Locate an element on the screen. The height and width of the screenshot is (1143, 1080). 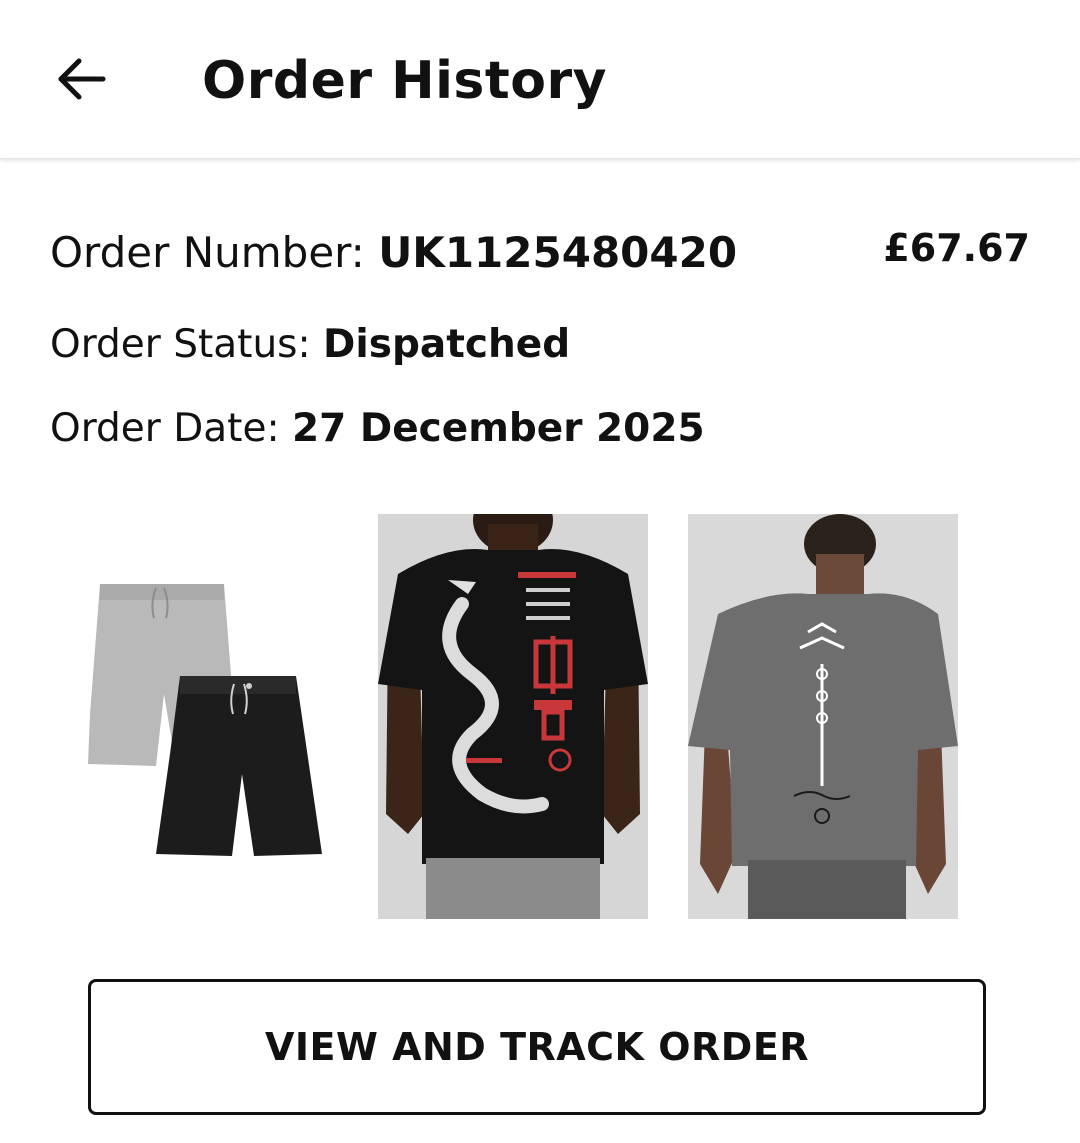
app-header: Order History is located at coordinates (540, 79).